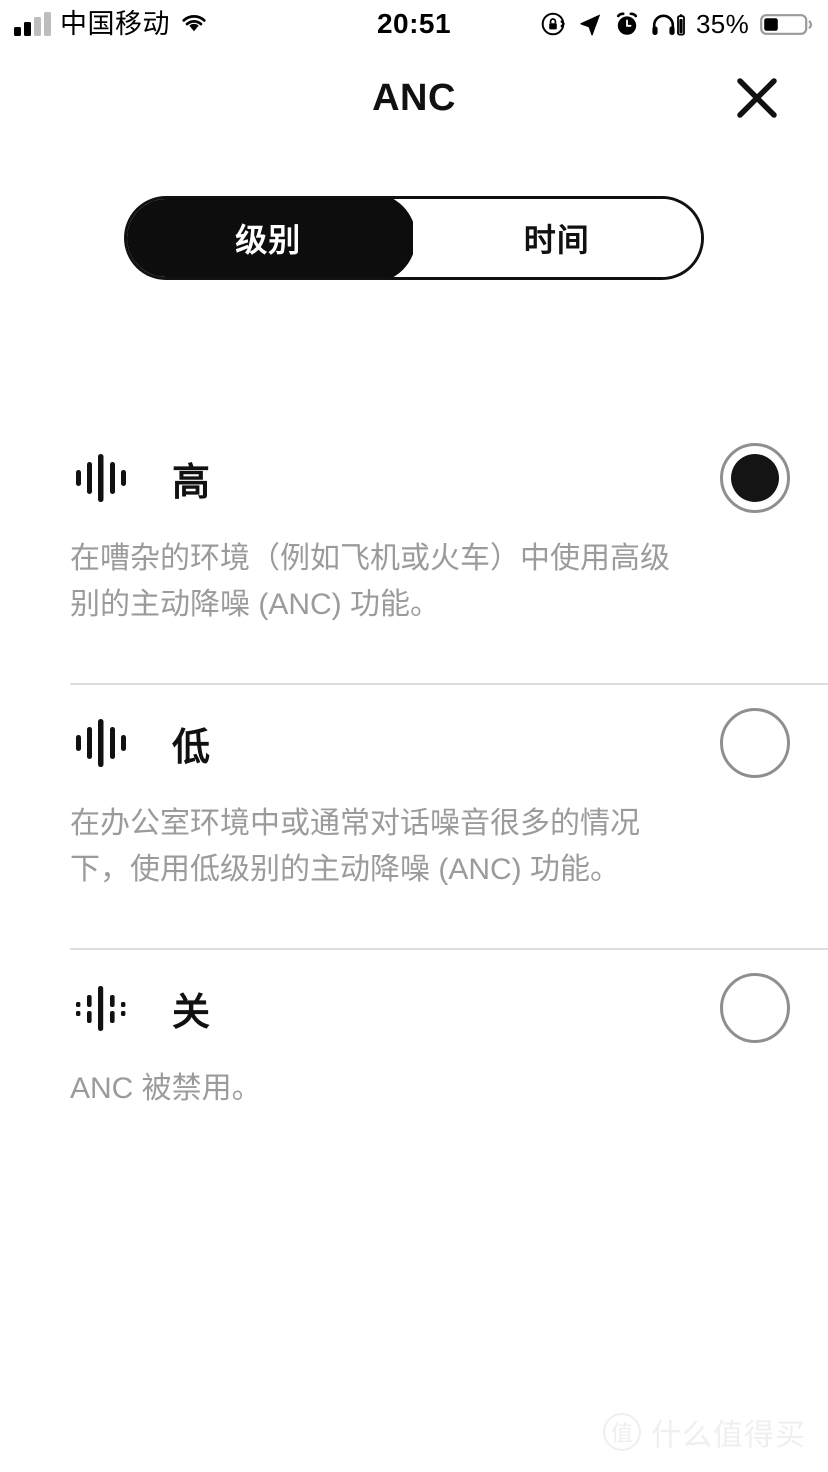  I want to click on tab-level: 级别, so click(270, 238).